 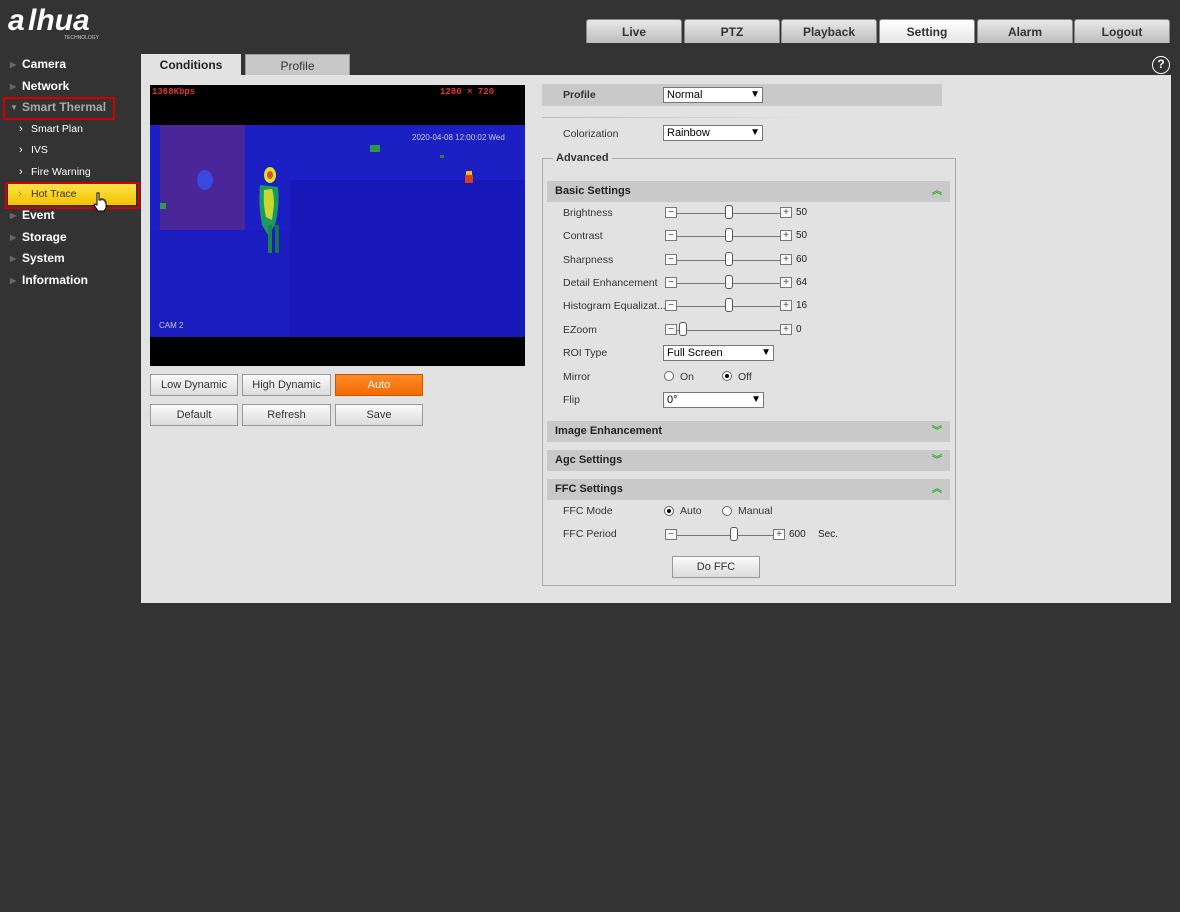 I want to click on sidebar-item-storage: ▶ Storage, so click(x=70, y=238).